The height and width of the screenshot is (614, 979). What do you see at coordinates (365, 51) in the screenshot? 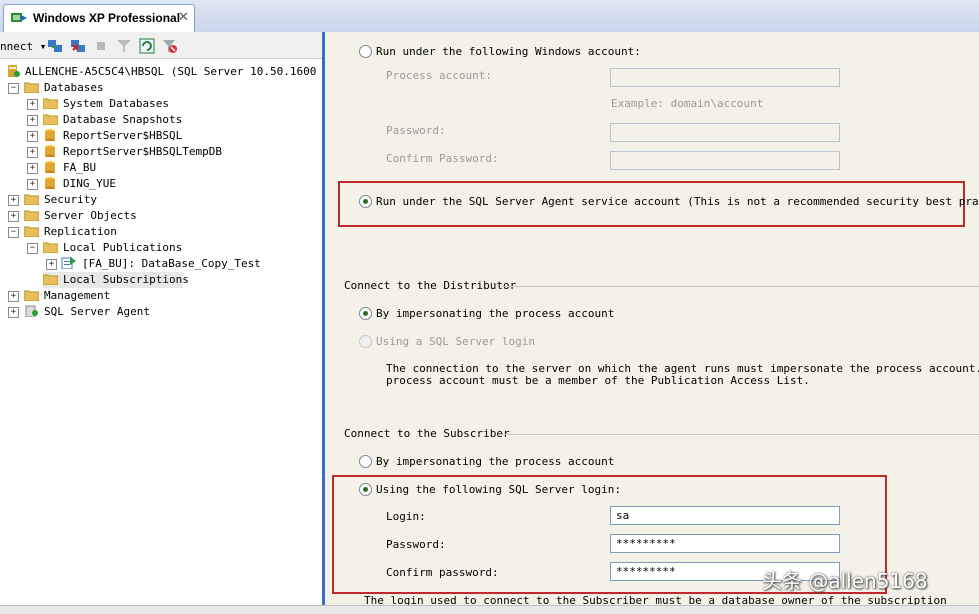
I see `run-windows-account-radio` at bounding box center [365, 51].